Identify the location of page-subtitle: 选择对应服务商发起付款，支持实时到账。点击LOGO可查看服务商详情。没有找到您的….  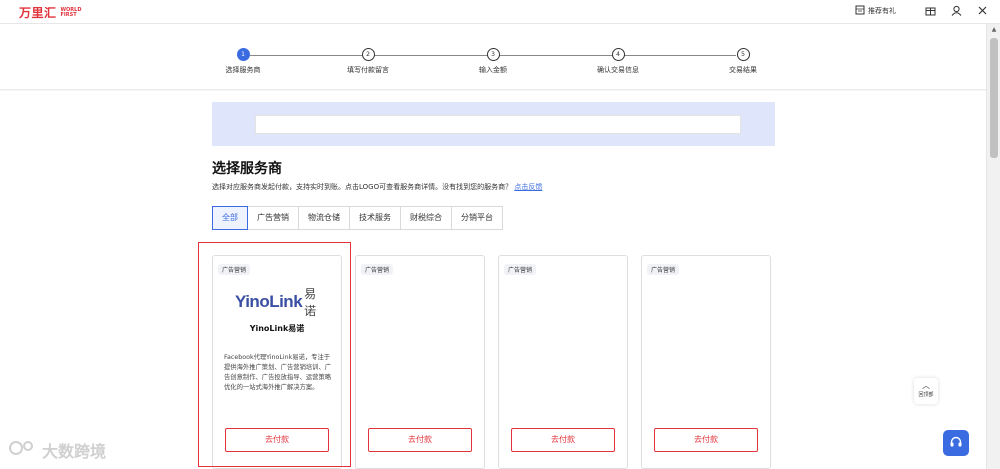
(377, 187).